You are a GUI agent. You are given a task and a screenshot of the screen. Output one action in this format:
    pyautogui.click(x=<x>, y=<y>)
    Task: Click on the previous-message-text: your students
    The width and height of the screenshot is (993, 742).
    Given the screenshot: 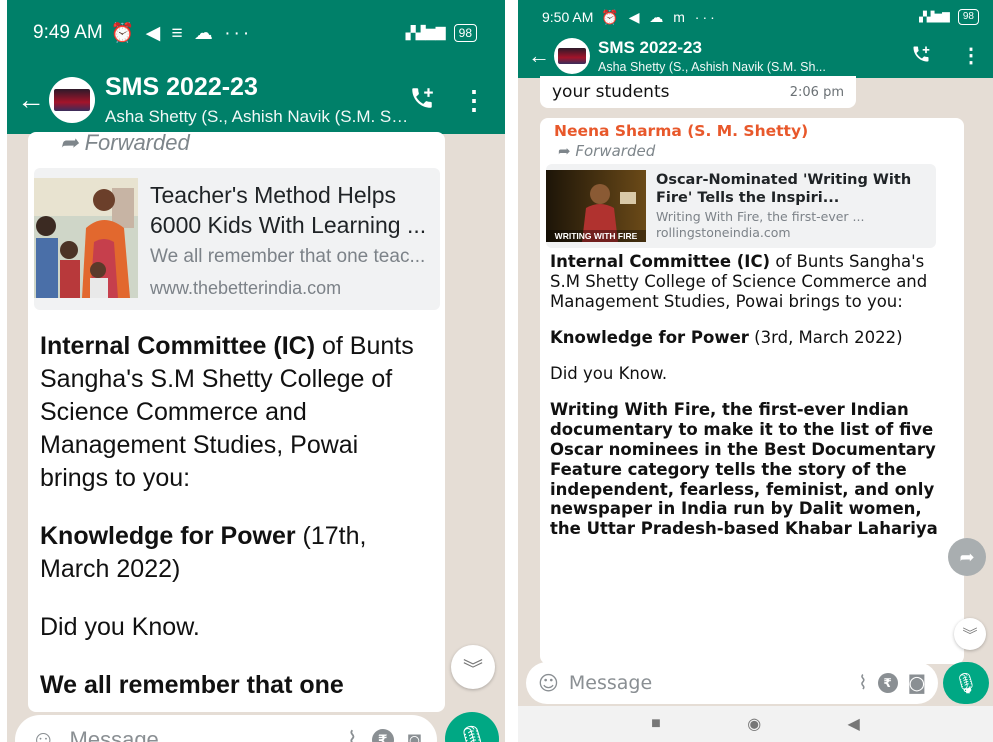 What is the action you would take?
    pyautogui.click(x=611, y=92)
    